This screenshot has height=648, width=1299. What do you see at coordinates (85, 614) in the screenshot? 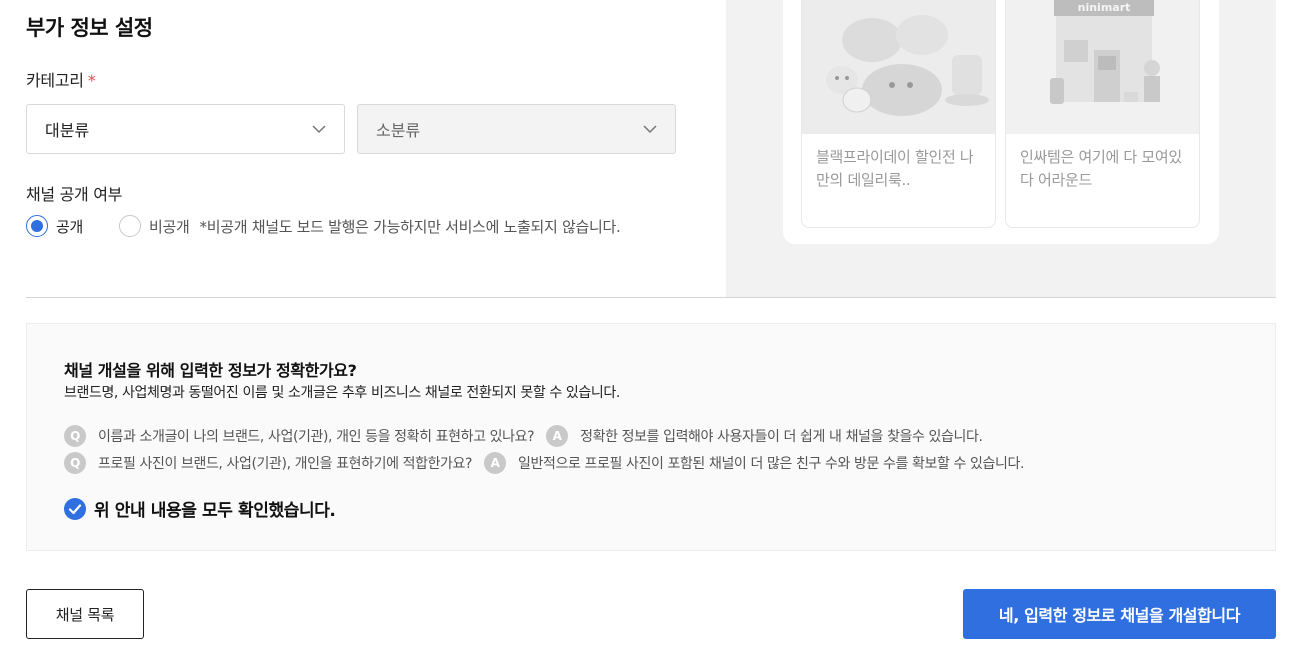
I see `channel-list-button: 채널 목록` at bounding box center [85, 614].